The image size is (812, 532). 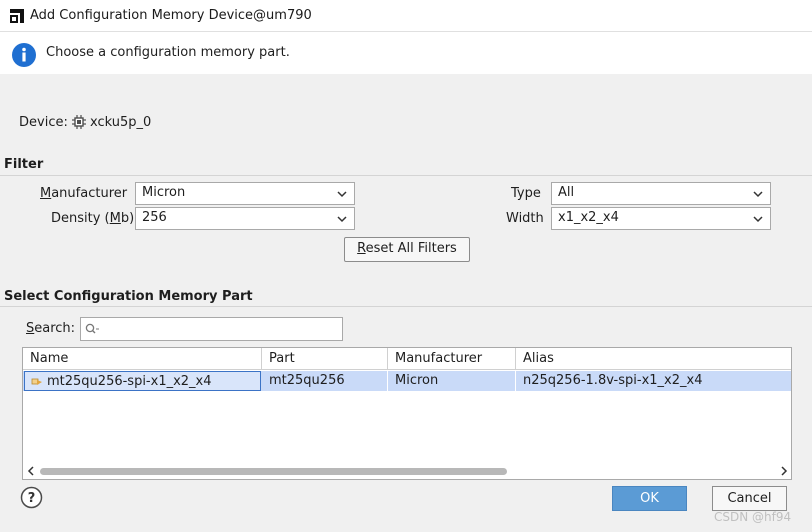 What do you see at coordinates (325, 359) in the screenshot?
I see `column-header-part: Part` at bounding box center [325, 359].